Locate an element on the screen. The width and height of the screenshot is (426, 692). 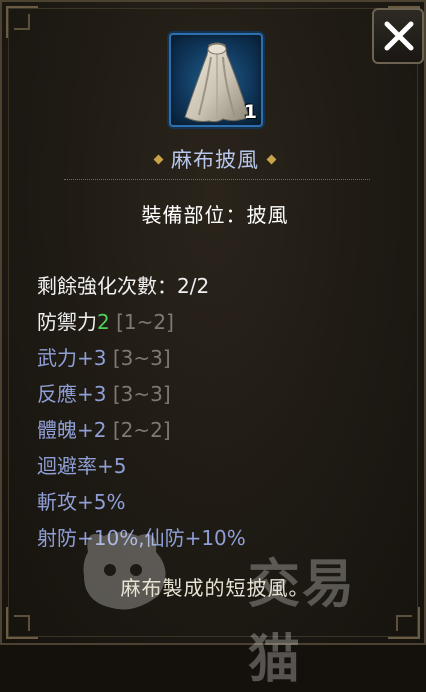
close-button is located at coordinates (398, 36).